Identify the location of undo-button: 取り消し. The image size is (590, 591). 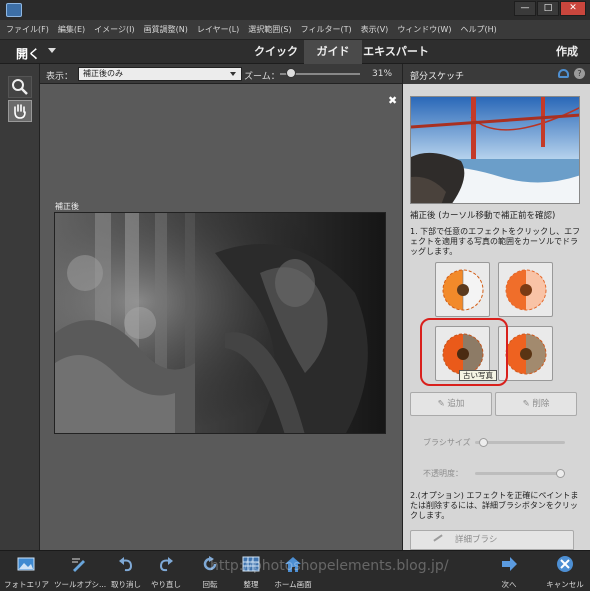
(126, 571).